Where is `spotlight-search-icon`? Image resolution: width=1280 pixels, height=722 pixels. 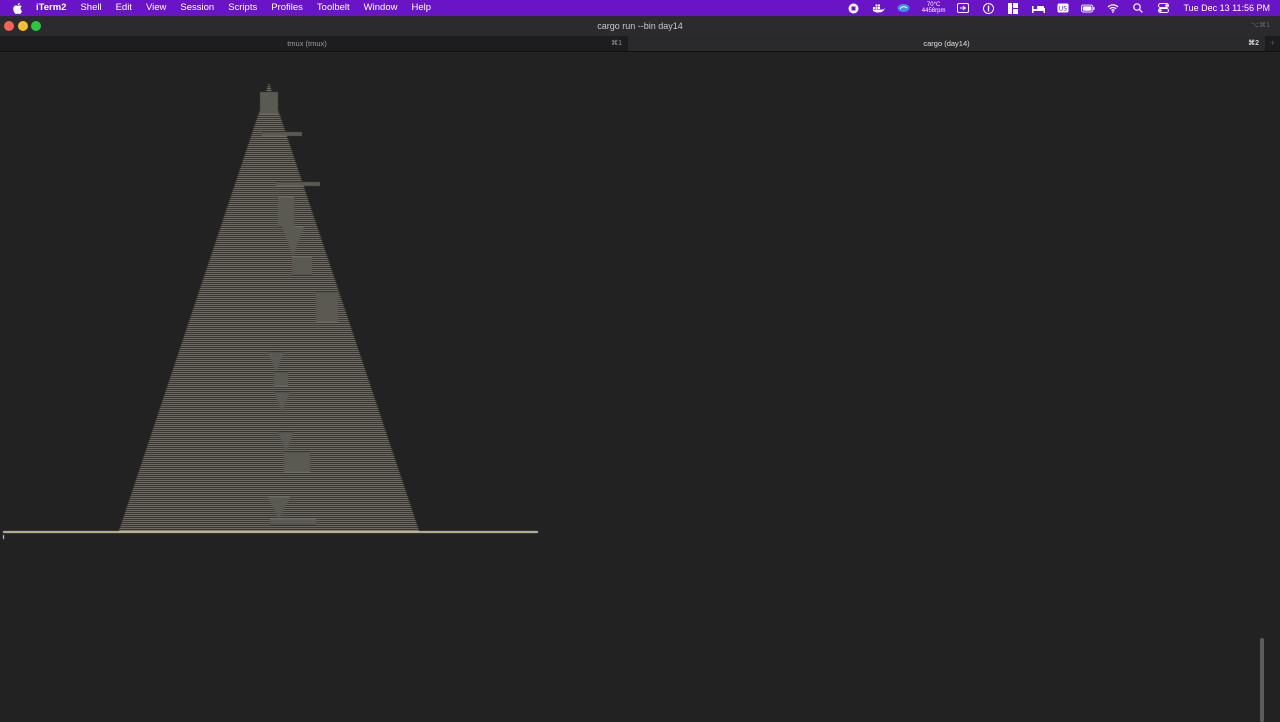 spotlight-search-icon is located at coordinates (1138, 8).